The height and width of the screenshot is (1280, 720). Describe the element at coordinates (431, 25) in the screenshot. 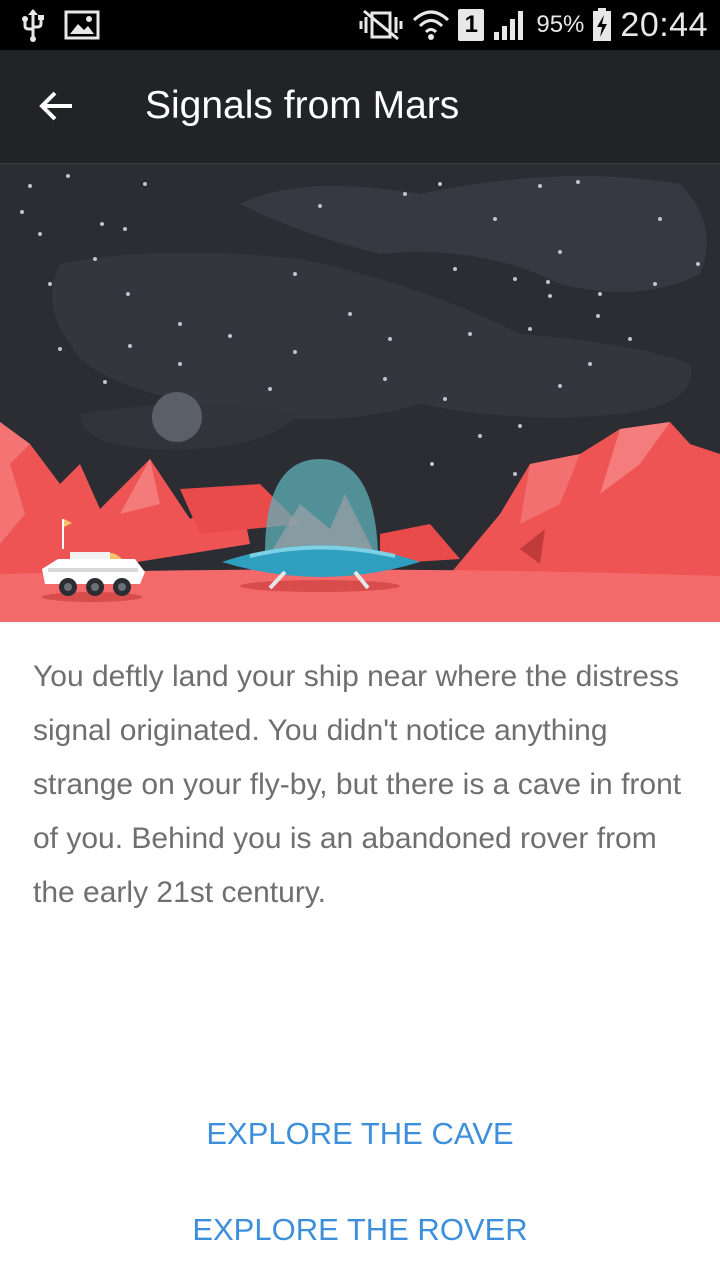

I see `wifi-icon` at that location.